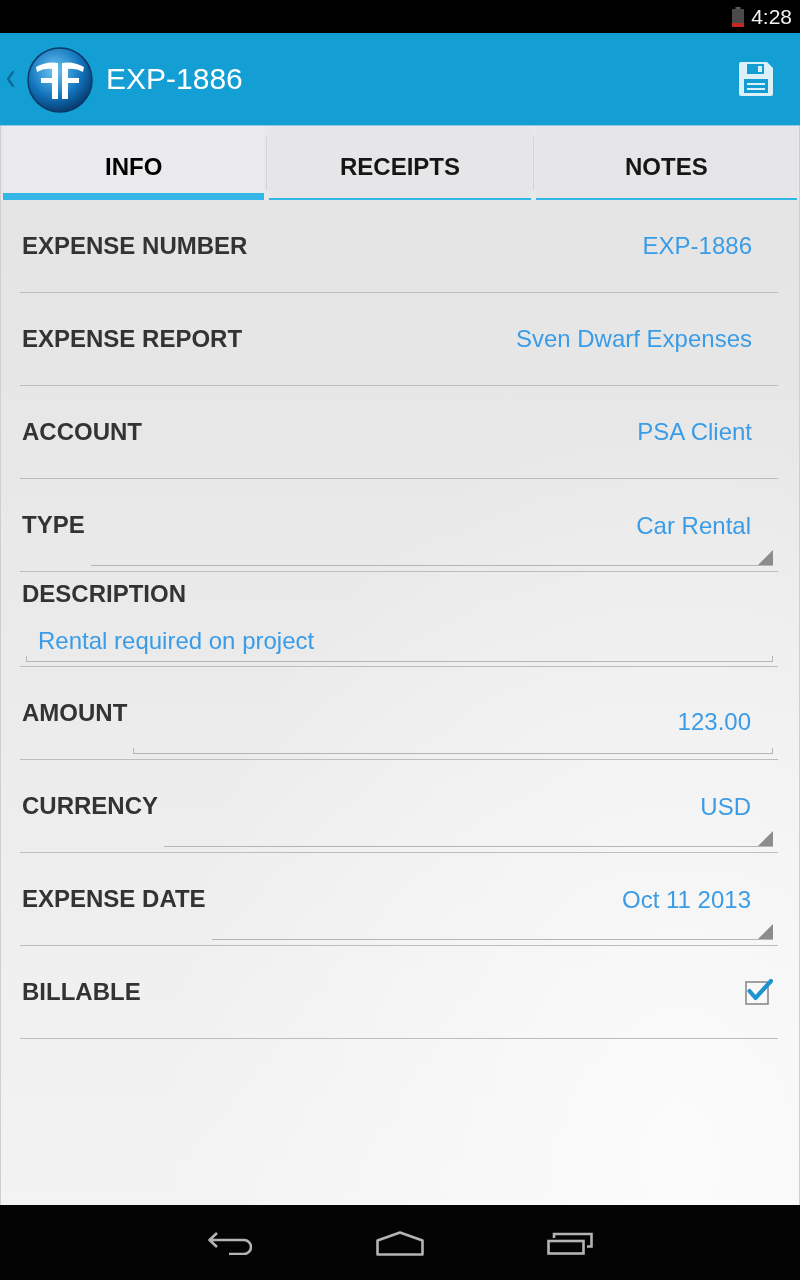  I want to click on back-icon, so click(230, 1243).